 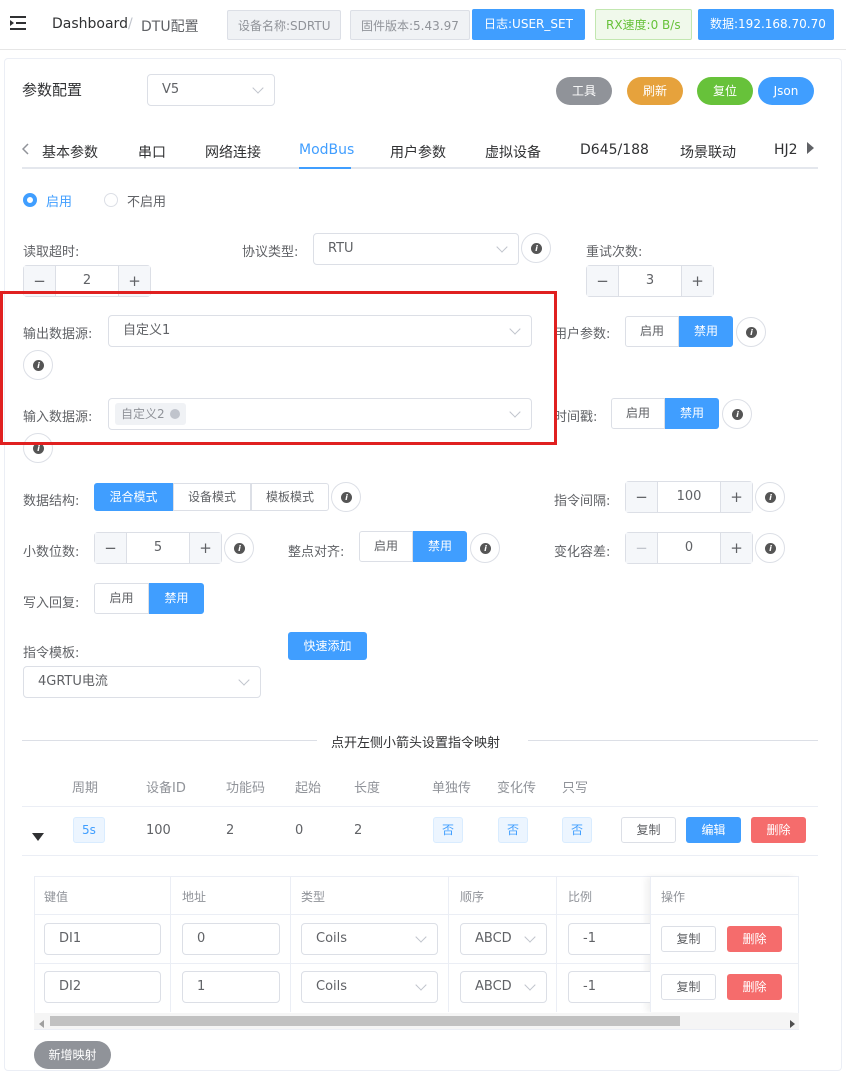 I want to click on tab-d645: D645/188, so click(x=614, y=150).